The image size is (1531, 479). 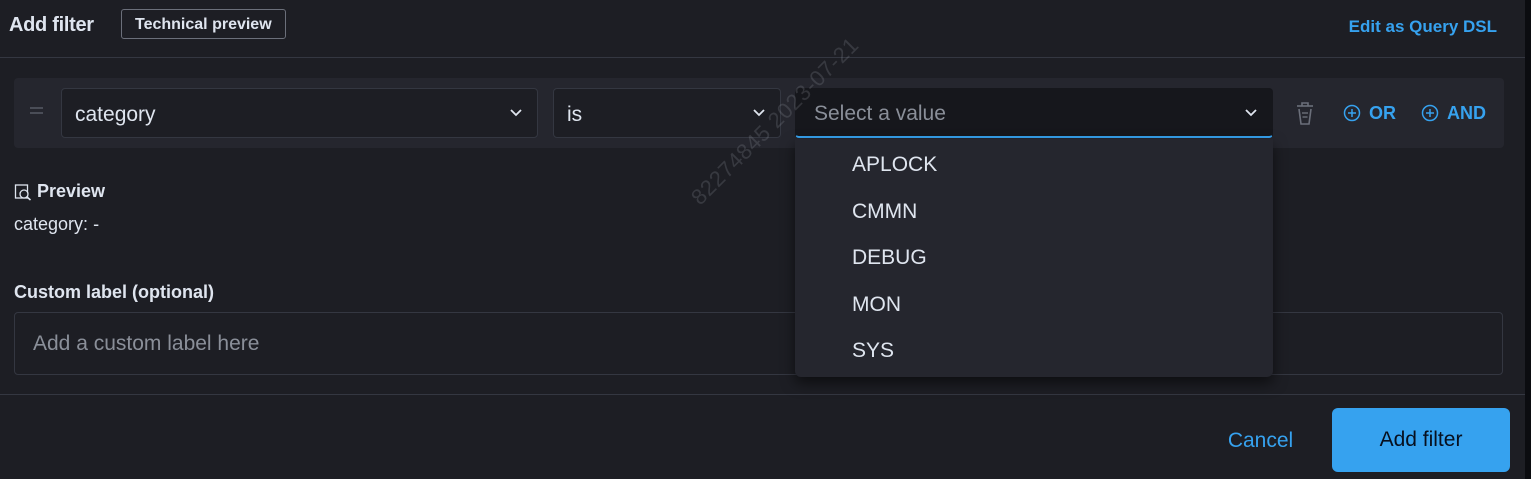 What do you see at coordinates (96, 224) in the screenshot?
I see `preview-value: -` at bounding box center [96, 224].